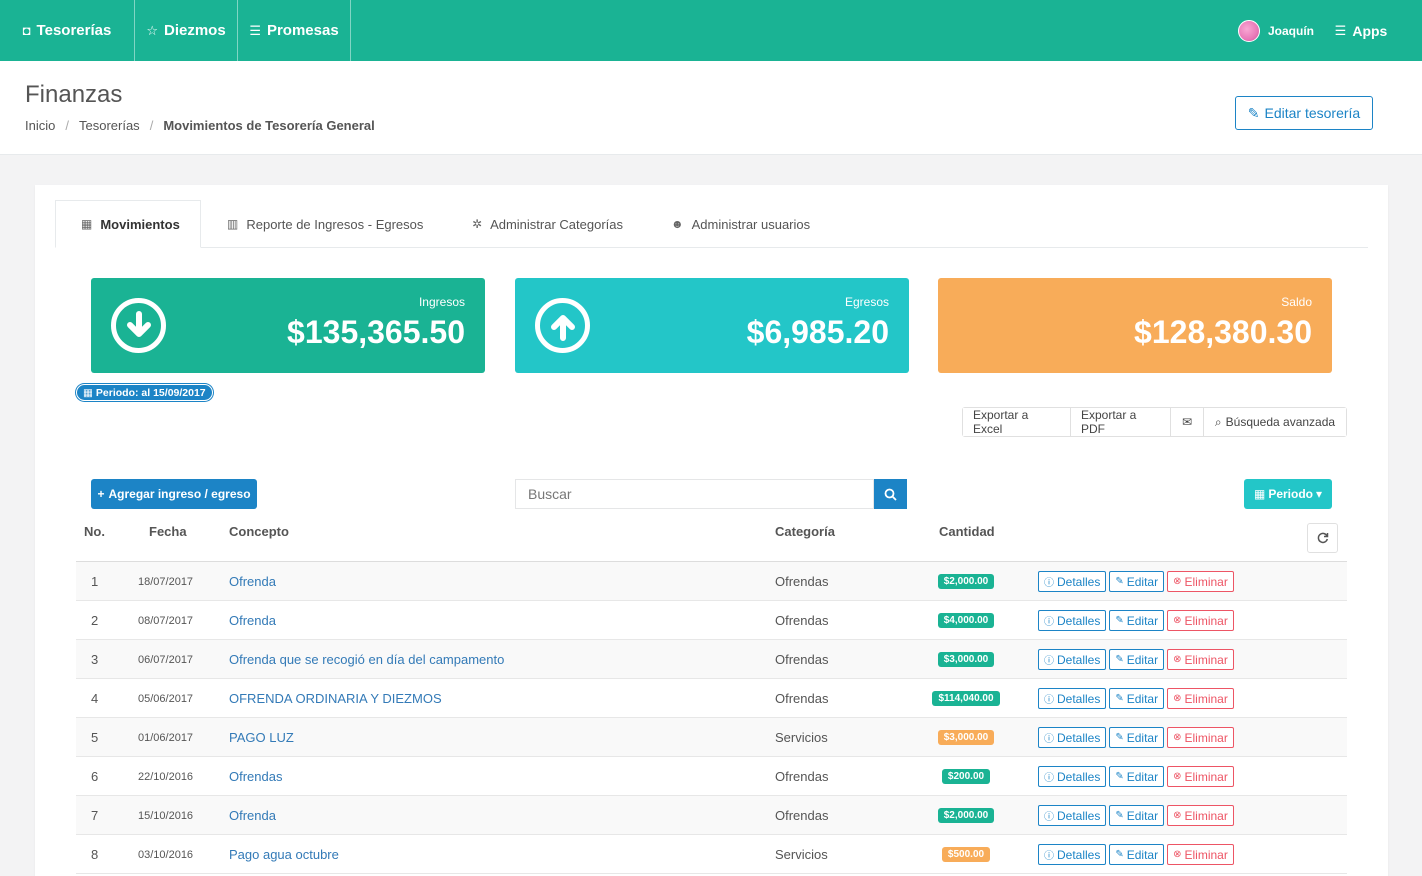 The width and height of the screenshot is (1422, 876). What do you see at coordinates (740, 224) in the screenshot?
I see `tab-usuarios: ☻ Administrar usuarios` at bounding box center [740, 224].